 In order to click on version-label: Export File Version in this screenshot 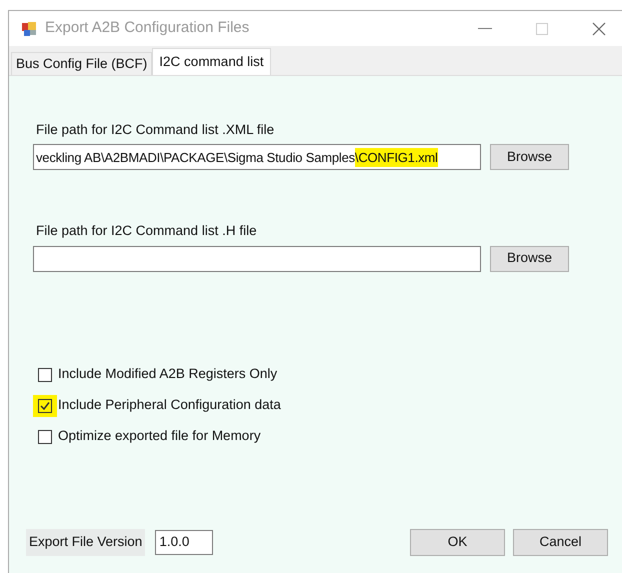, I will do `click(86, 542)`.